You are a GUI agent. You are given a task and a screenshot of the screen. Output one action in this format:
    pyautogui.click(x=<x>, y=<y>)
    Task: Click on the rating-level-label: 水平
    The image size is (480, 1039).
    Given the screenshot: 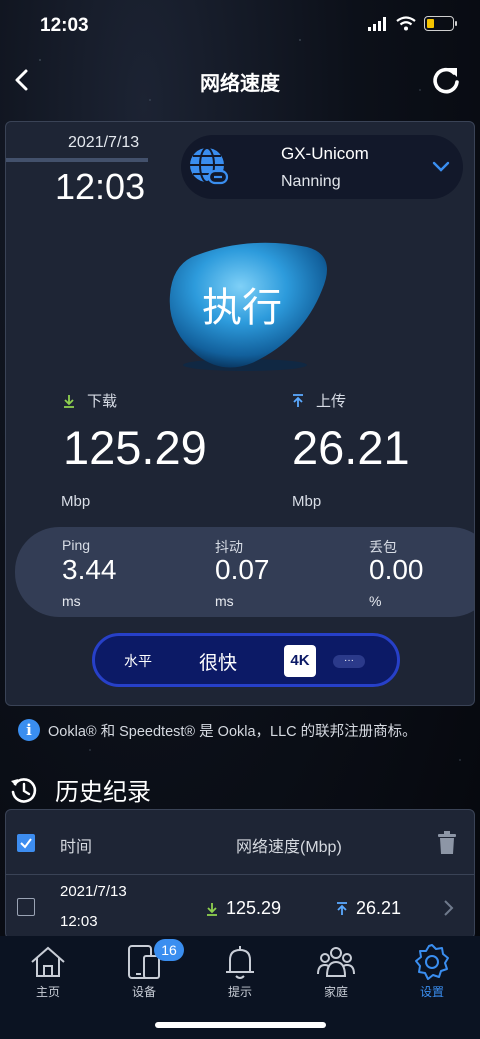 What is the action you would take?
    pyautogui.click(x=138, y=661)
    